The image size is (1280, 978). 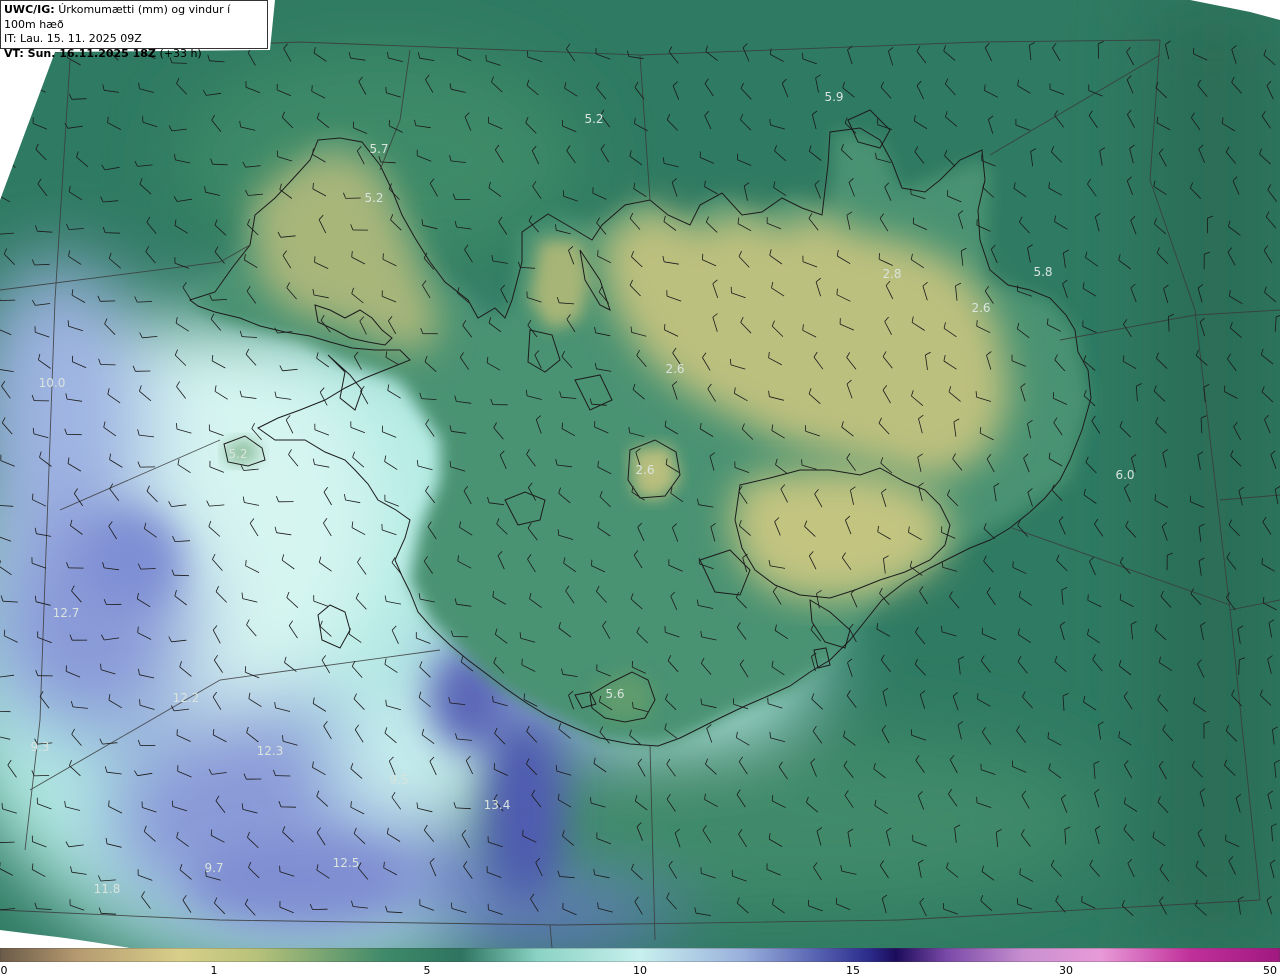 I want to click on precip-value-label: 12.3, so click(x=270, y=751).